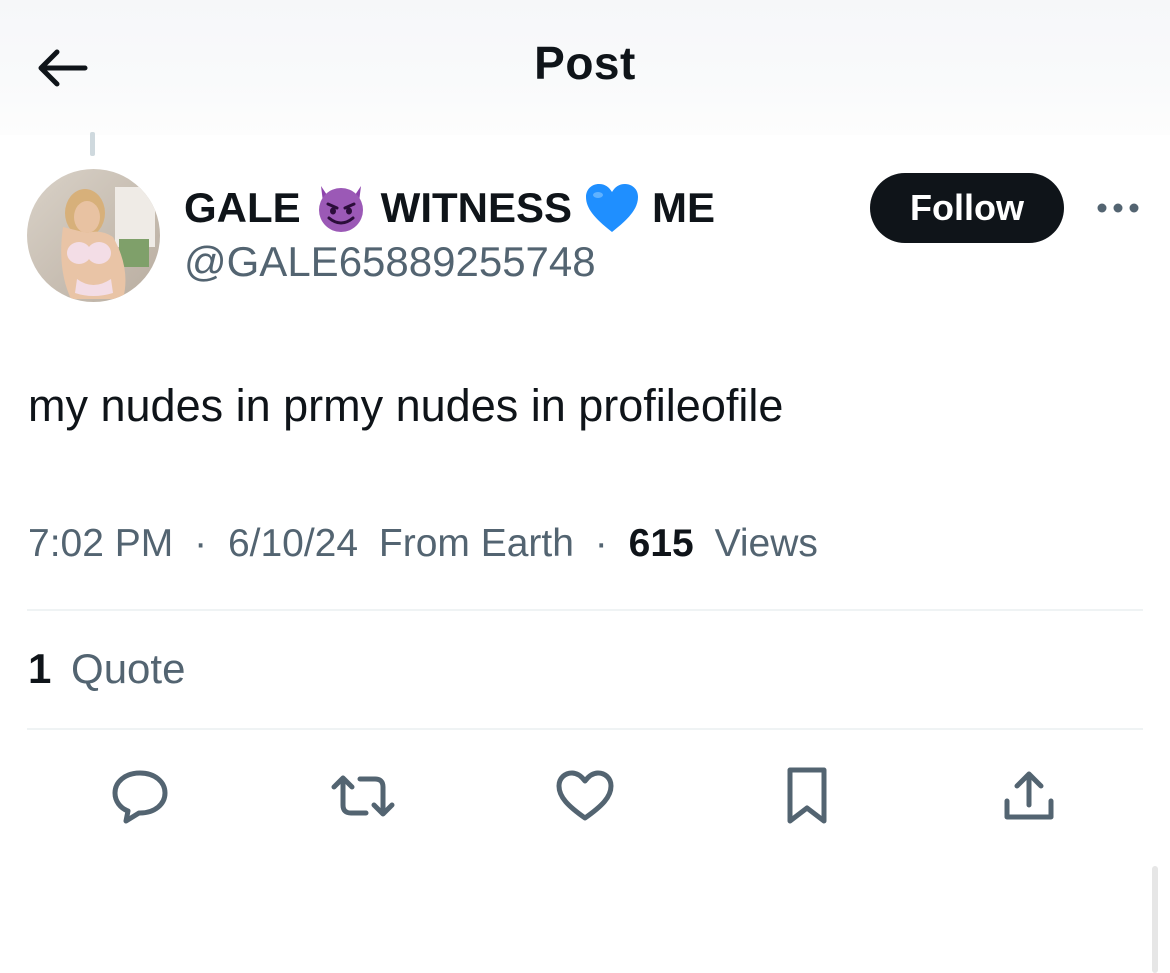 This screenshot has width=1170, height=973. I want to click on blue-heart-emoji-icon, so click(612, 208).